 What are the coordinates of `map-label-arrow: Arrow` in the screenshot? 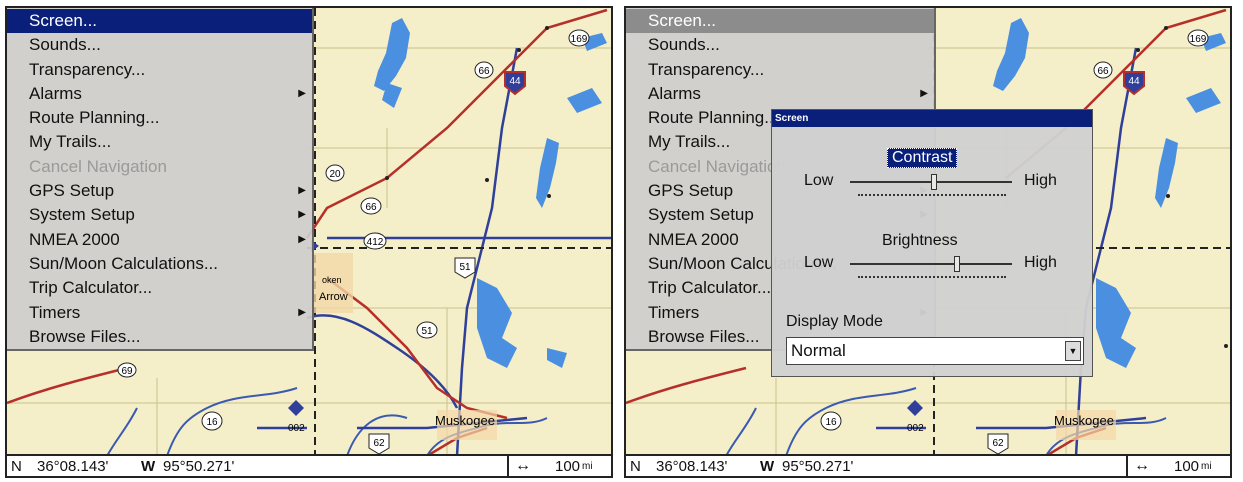 It's located at (333, 297).